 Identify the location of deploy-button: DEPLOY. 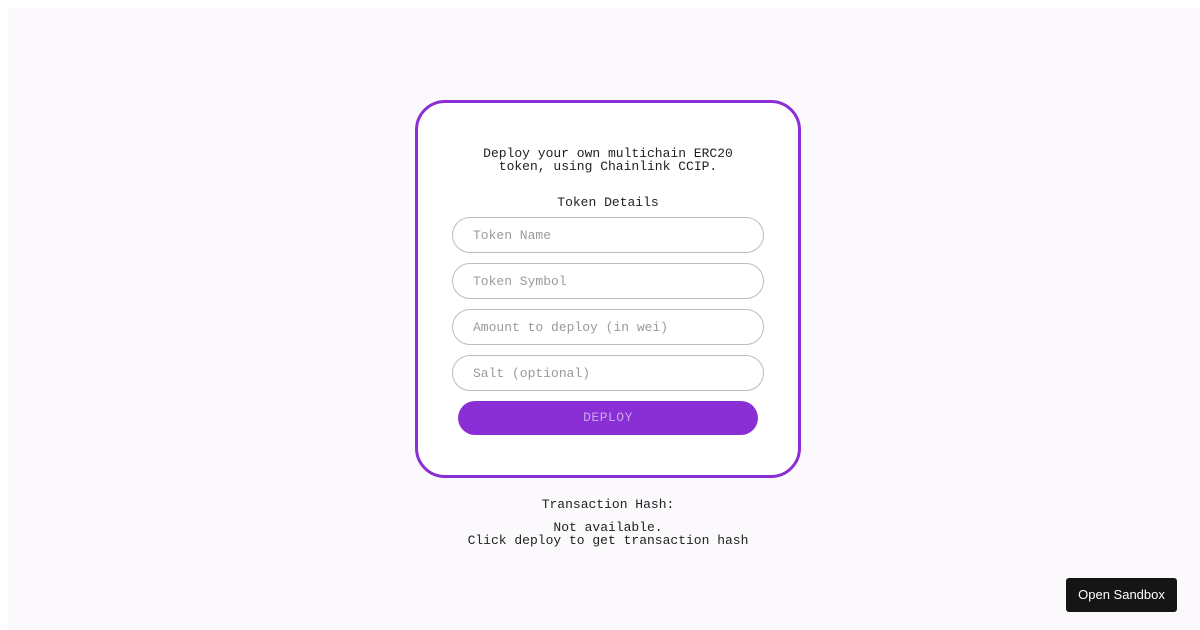
(608, 418).